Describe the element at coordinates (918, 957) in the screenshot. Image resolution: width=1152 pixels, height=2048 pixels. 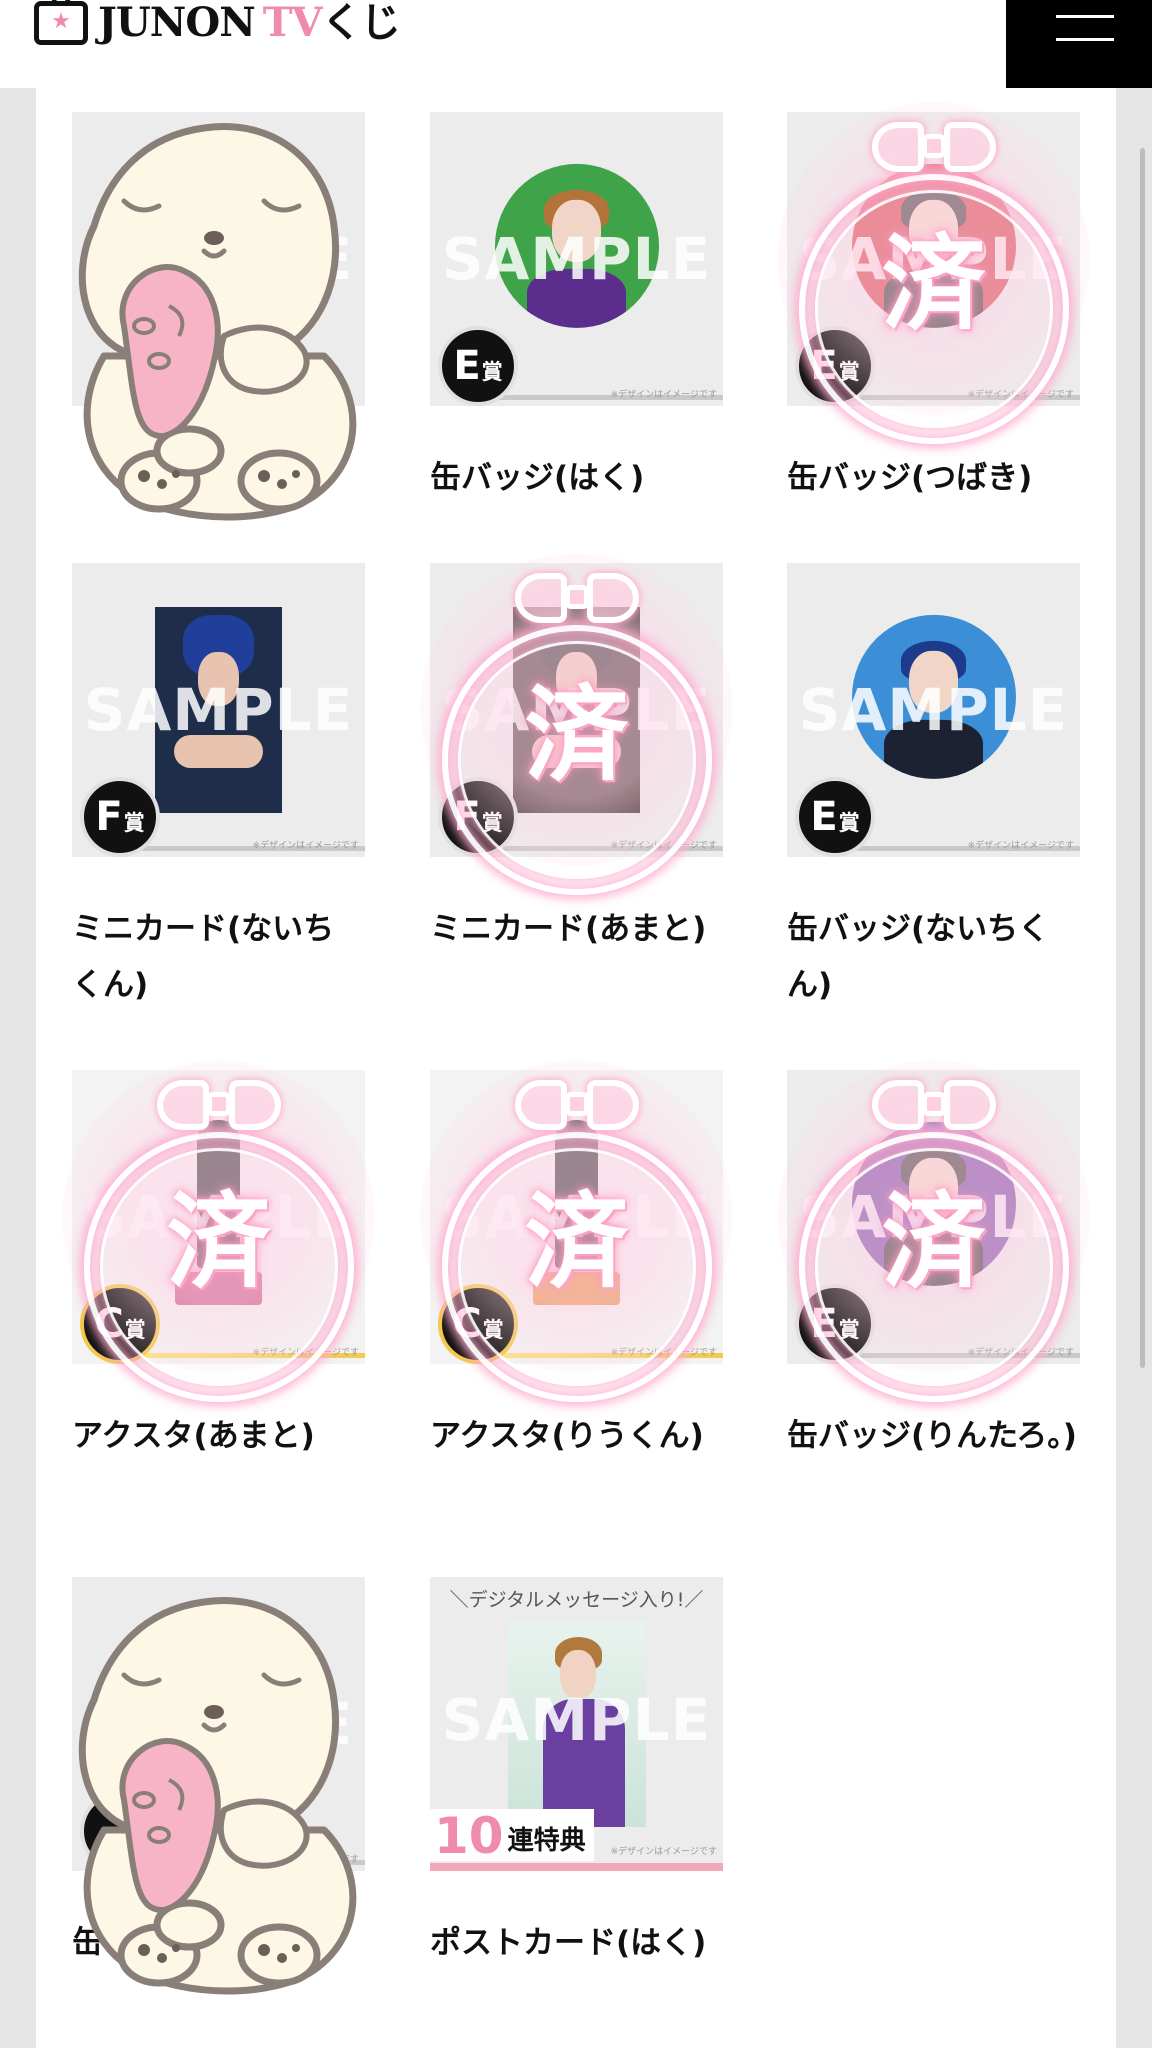
I see `prize-title: 缶バッジ(ないちくん)` at that location.